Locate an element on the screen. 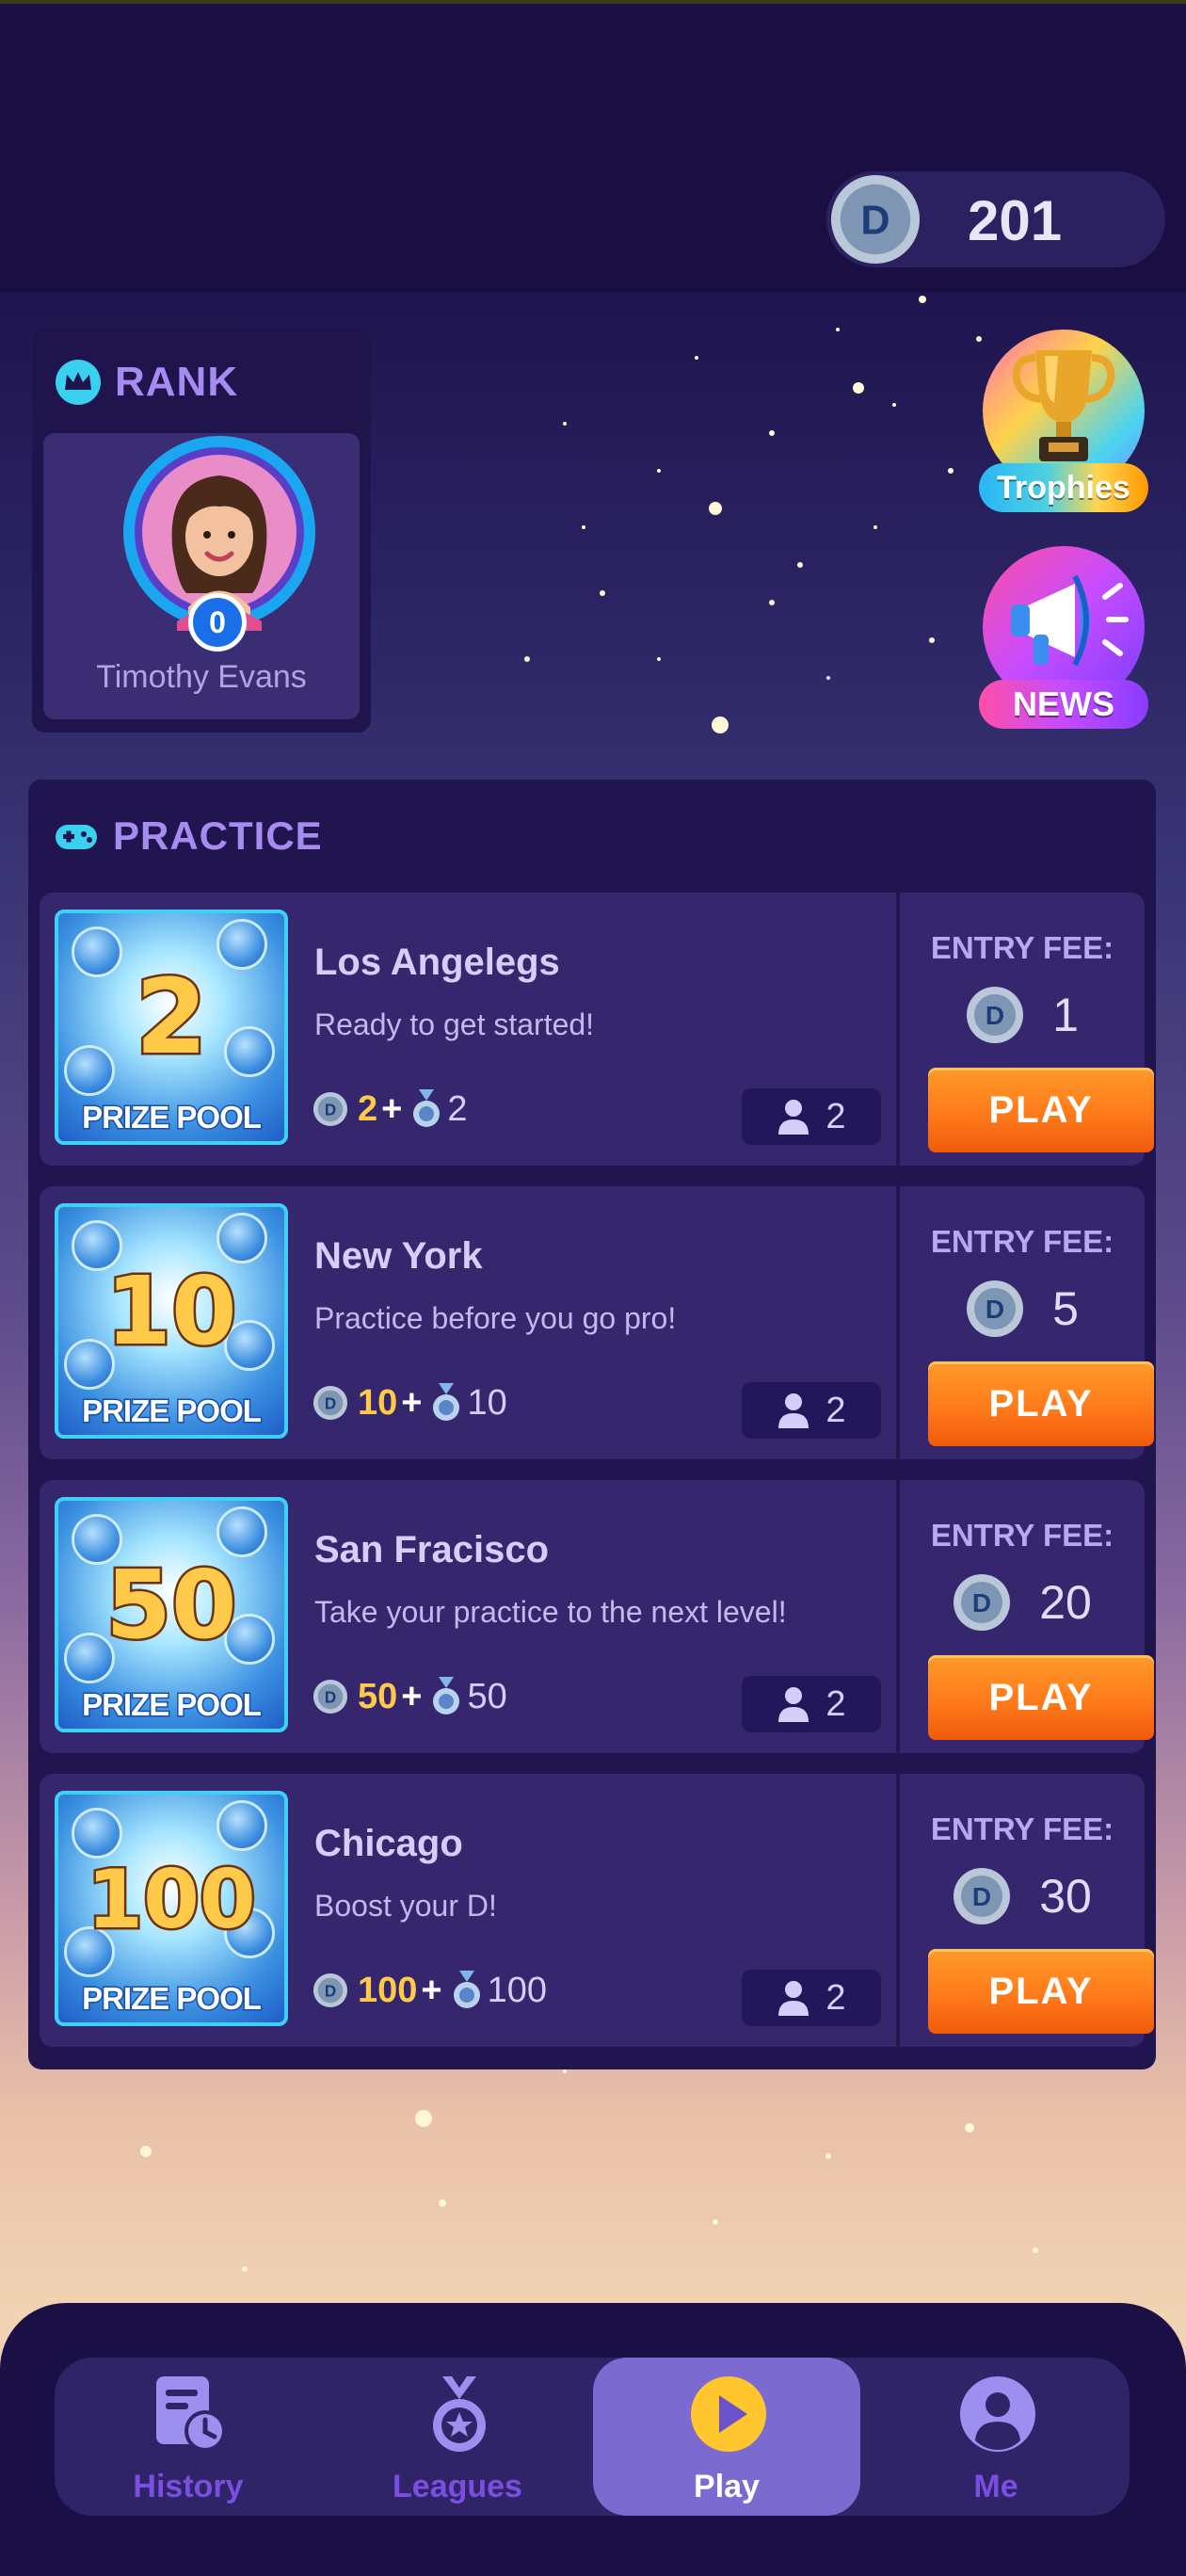 This screenshot has width=1186, height=2576. rank-card: RANK 0 Timothy Evans is located at coordinates (201, 530).